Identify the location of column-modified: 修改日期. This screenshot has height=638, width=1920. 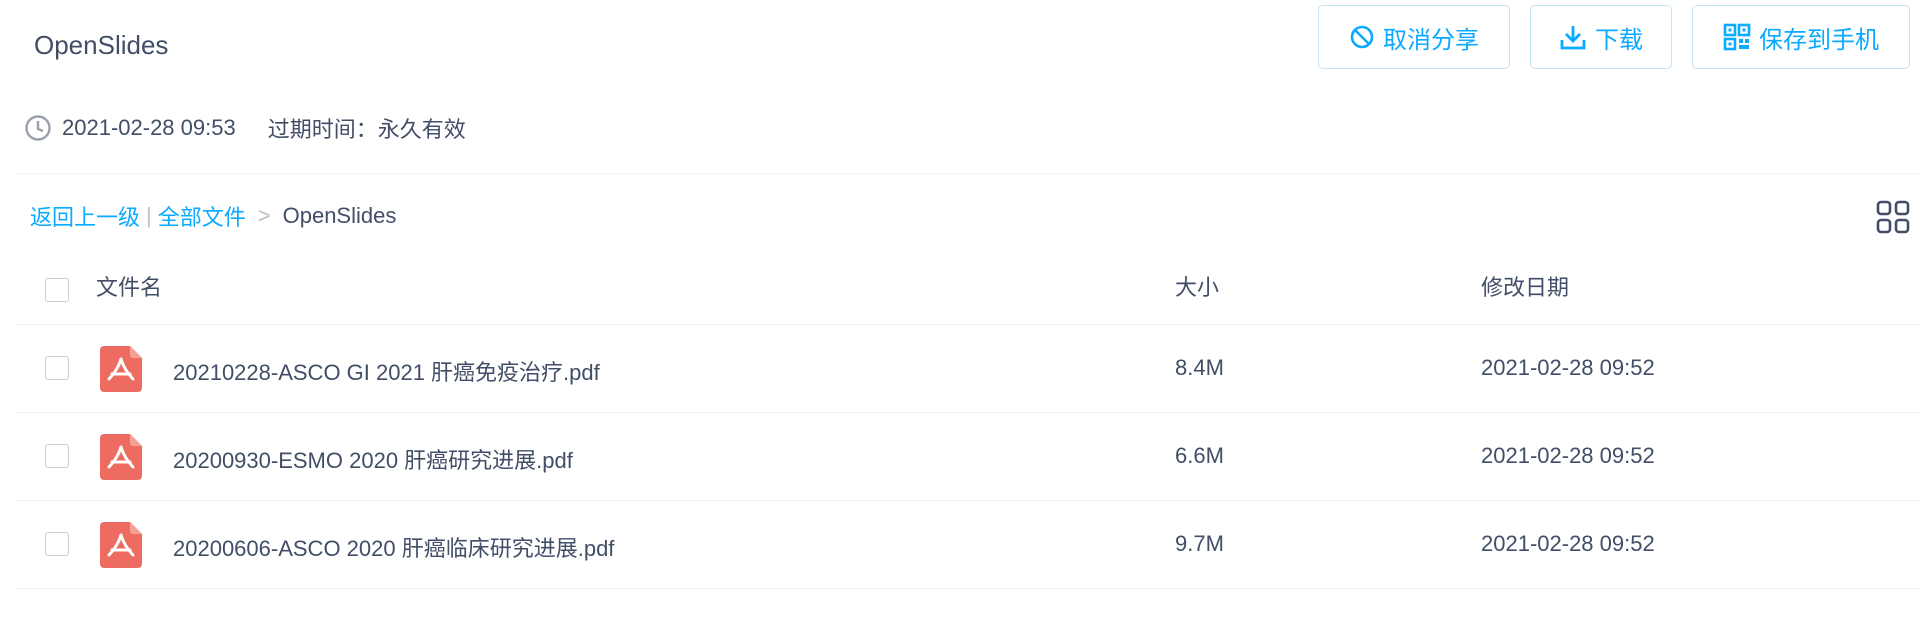
(1525, 288).